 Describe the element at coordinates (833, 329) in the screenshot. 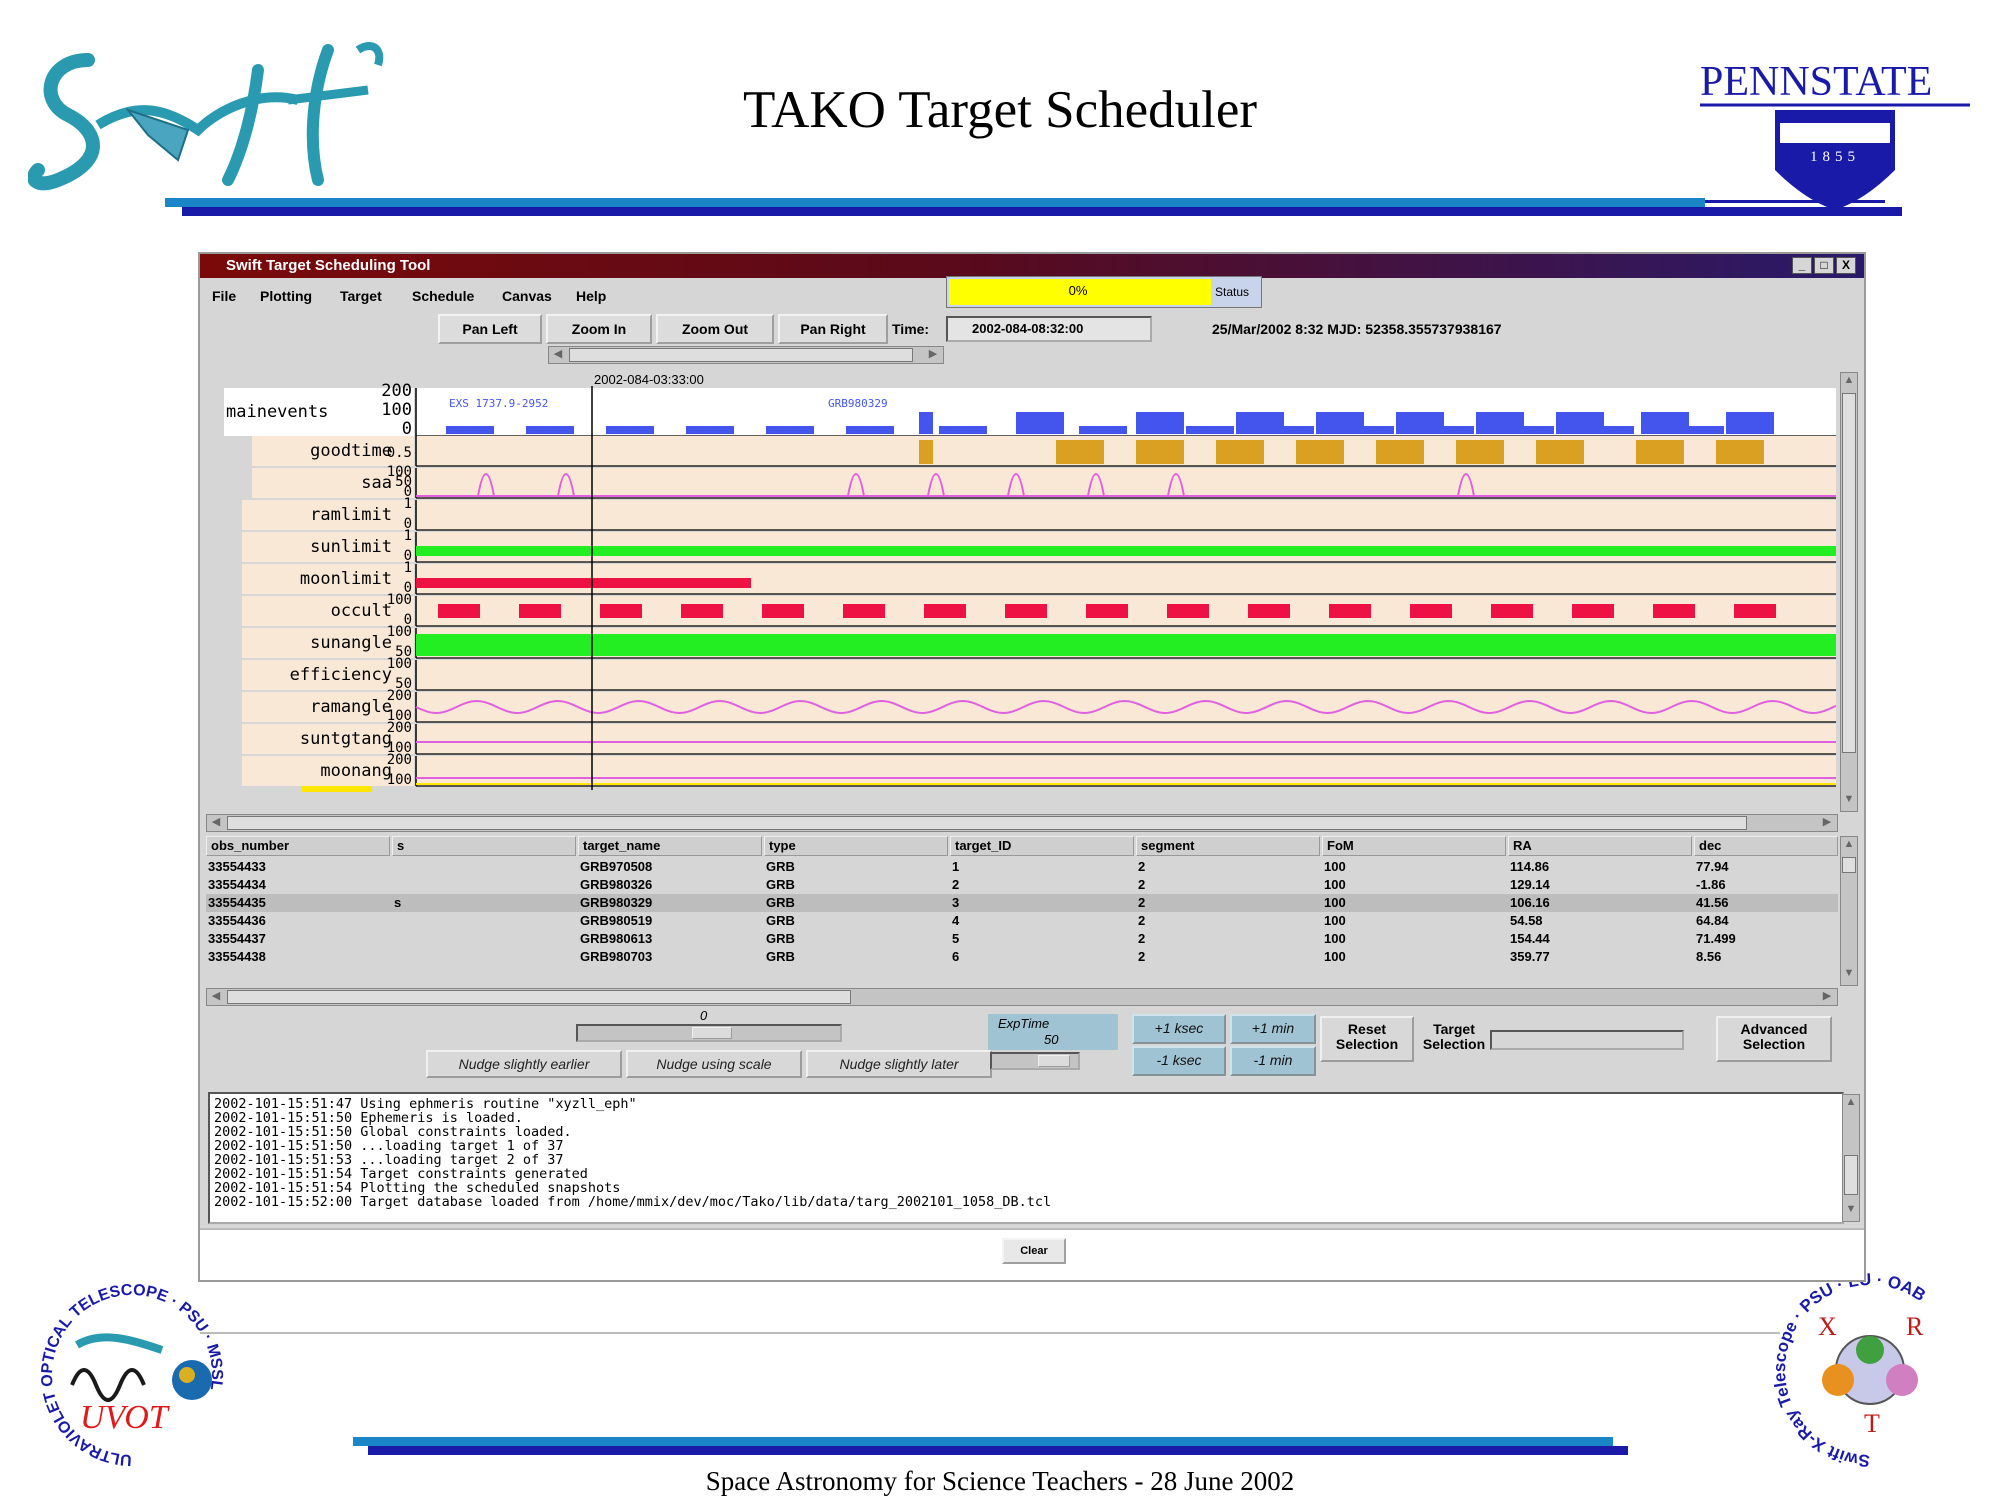

I see `pan-right-button: Pan Right` at that location.